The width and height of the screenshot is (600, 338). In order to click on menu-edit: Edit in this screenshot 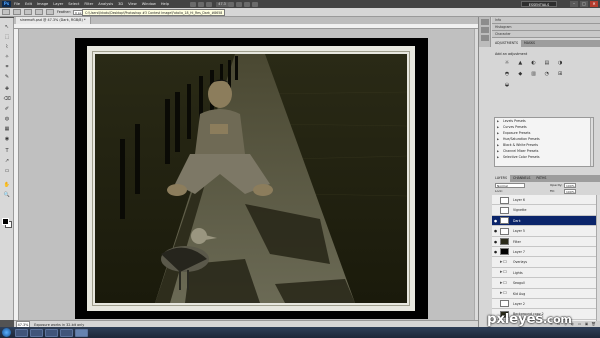, I will do `click(28, 4)`.